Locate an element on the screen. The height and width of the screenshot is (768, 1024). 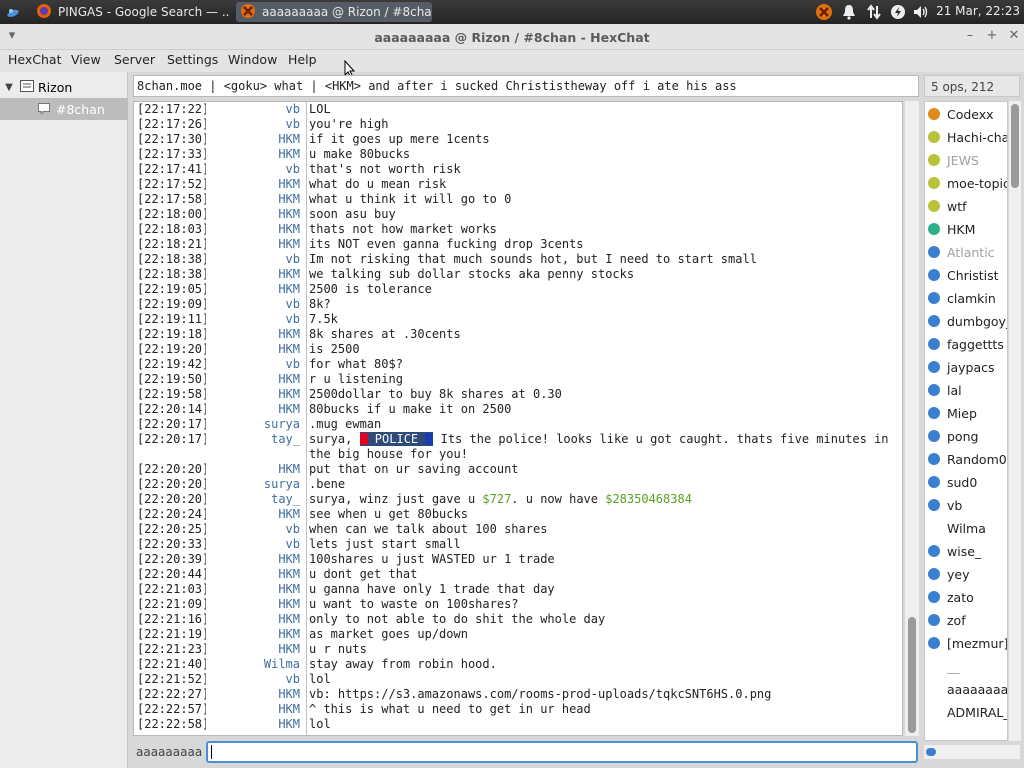
tree-channel-8chan: #8chan is located at coordinates (64, 109).